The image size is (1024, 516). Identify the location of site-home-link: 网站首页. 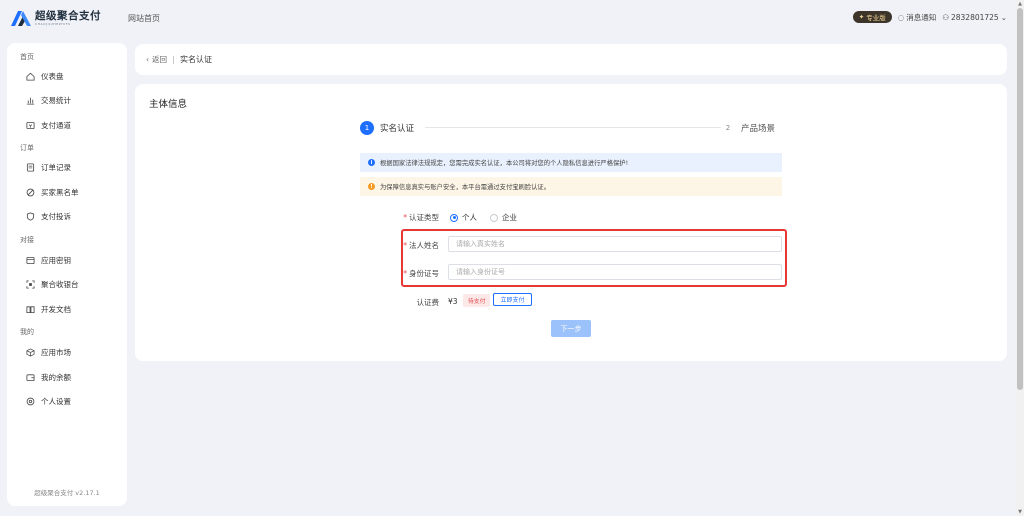
(144, 18).